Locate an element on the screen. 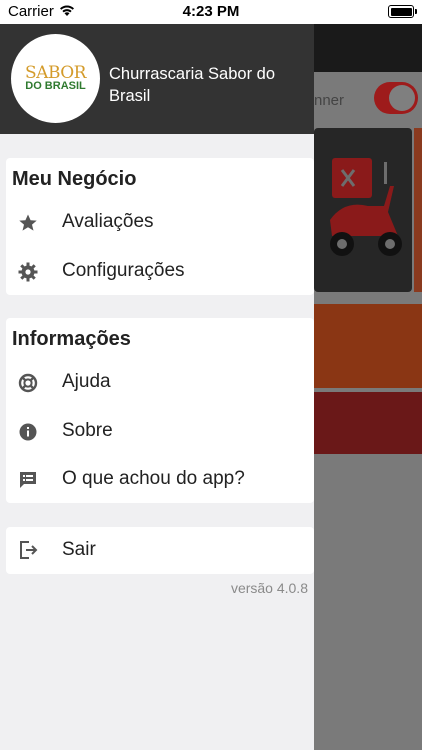 This screenshot has height=750, width=422. logout-icon is located at coordinates (29, 550).